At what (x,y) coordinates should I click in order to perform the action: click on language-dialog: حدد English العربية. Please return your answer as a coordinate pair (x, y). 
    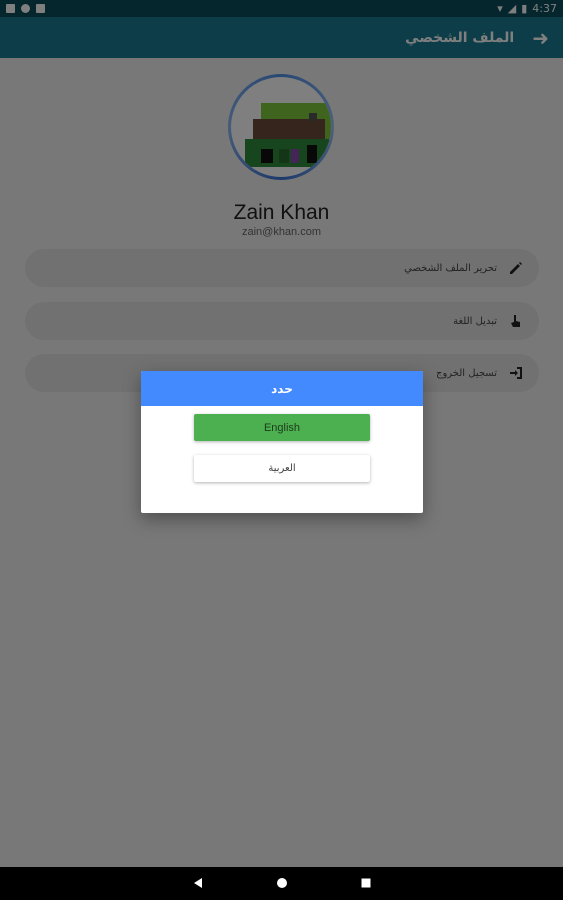
    Looking at the image, I should click on (282, 442).